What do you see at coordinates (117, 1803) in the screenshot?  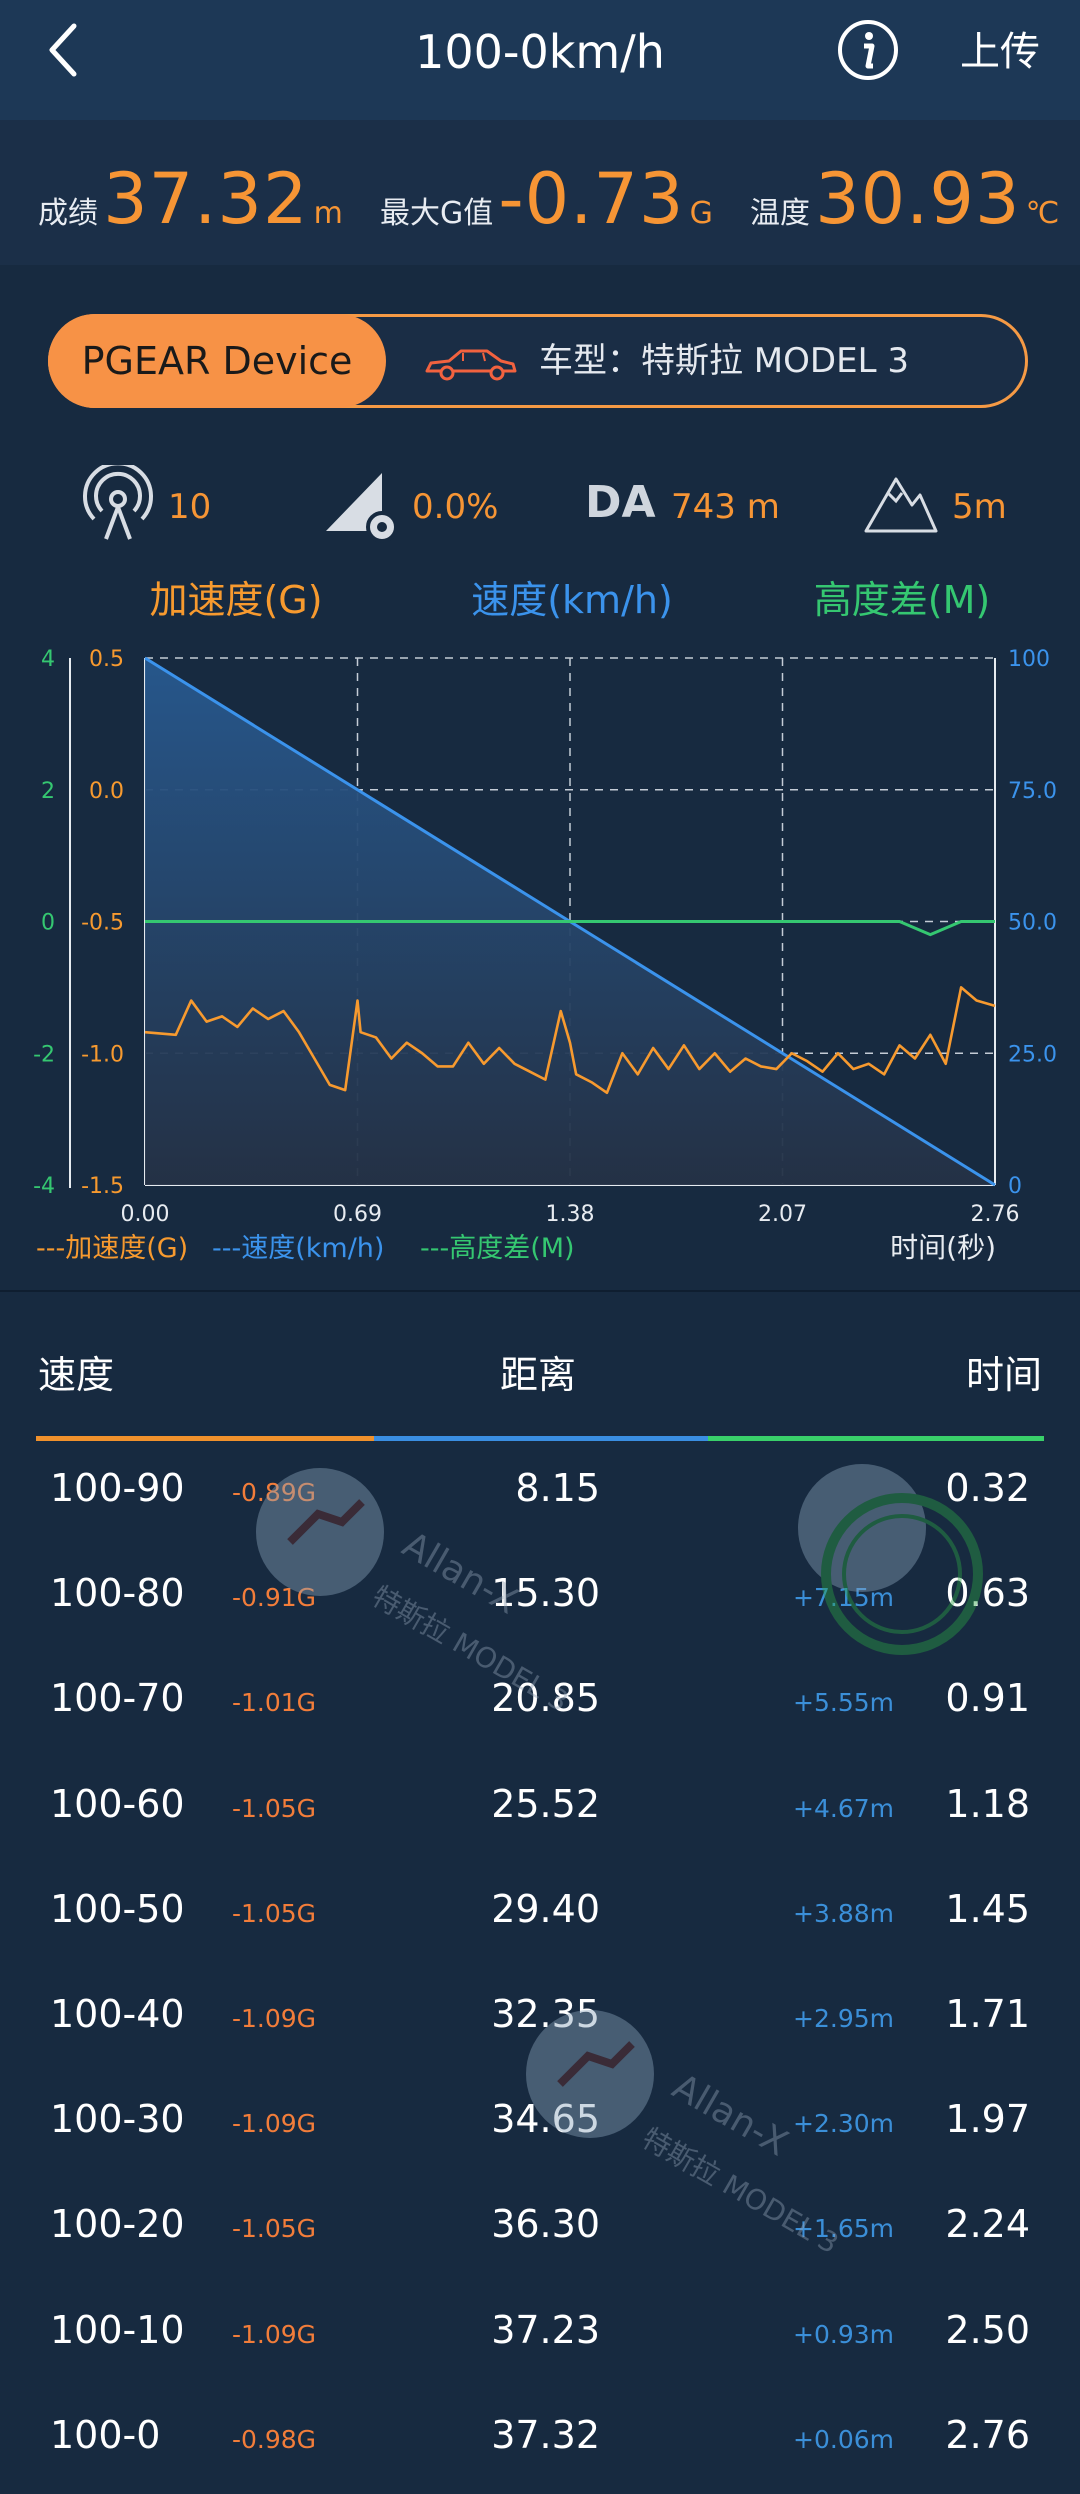 I see `speed-range: 100-60` at bounding box center [117, 1803].